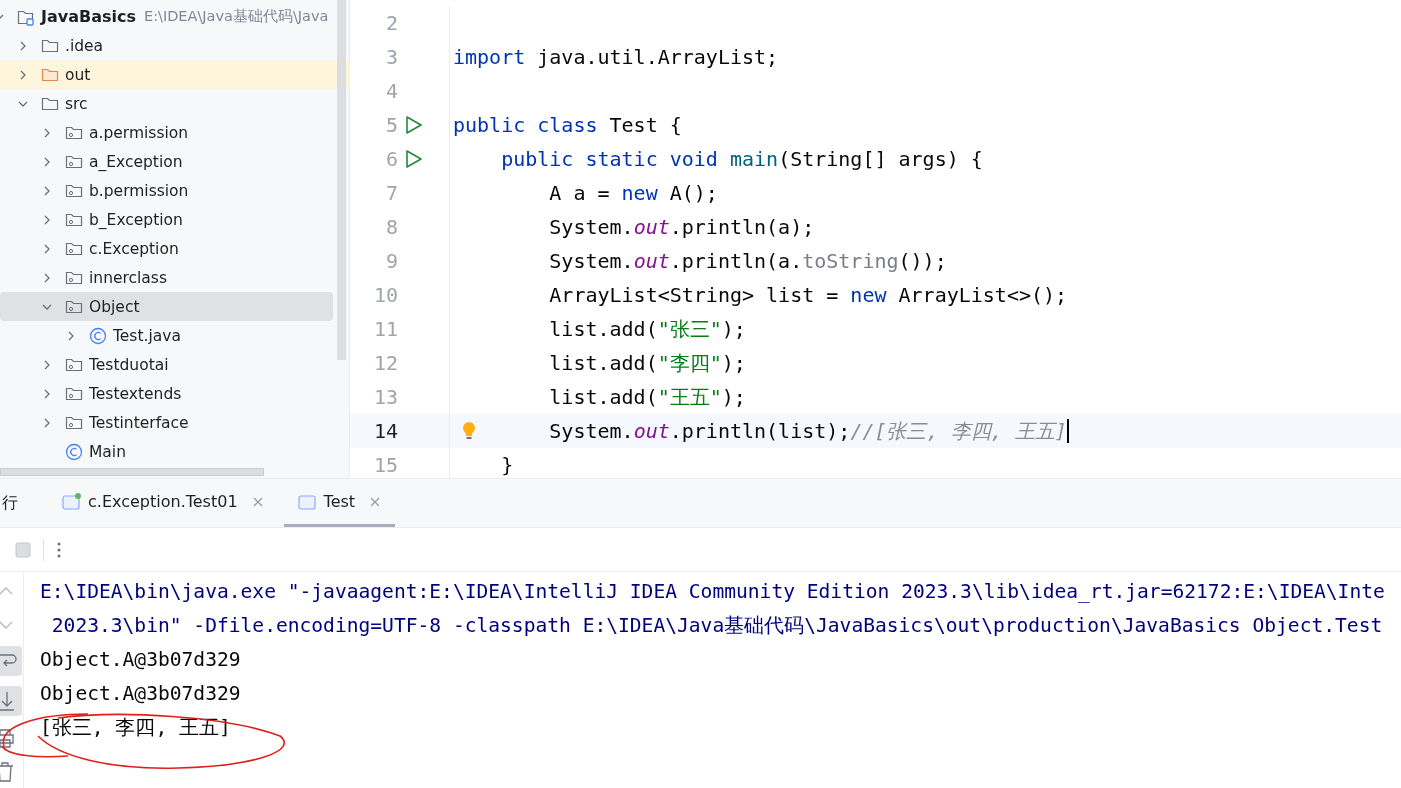  I want to click on line-number: 14, so click(385, 431).